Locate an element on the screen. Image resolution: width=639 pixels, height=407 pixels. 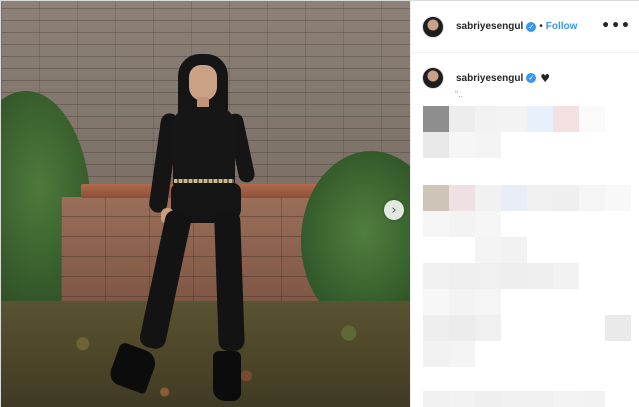
black-heart-icon: ♥ is located at coordinates (545, 78).